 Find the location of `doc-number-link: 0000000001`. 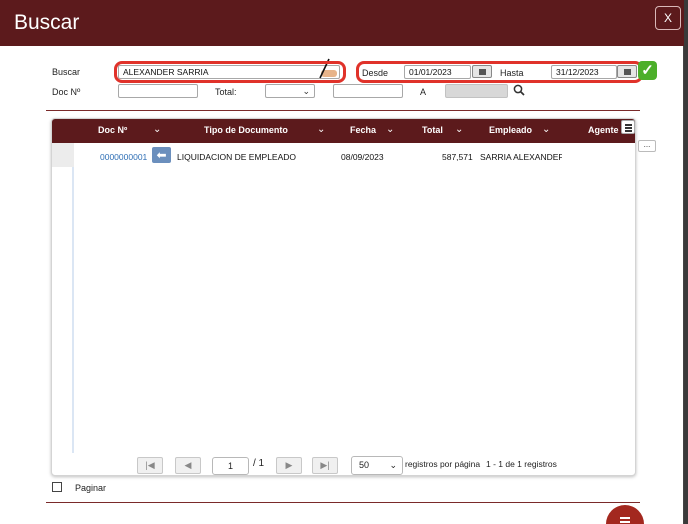

doc-number-link: 0000000001 is located at coordinates (123, 157).